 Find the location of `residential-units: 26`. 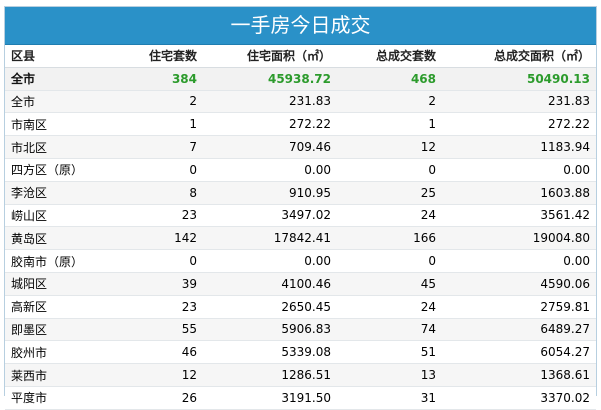

residential-units: 26 is located at coordinates (159, 398).